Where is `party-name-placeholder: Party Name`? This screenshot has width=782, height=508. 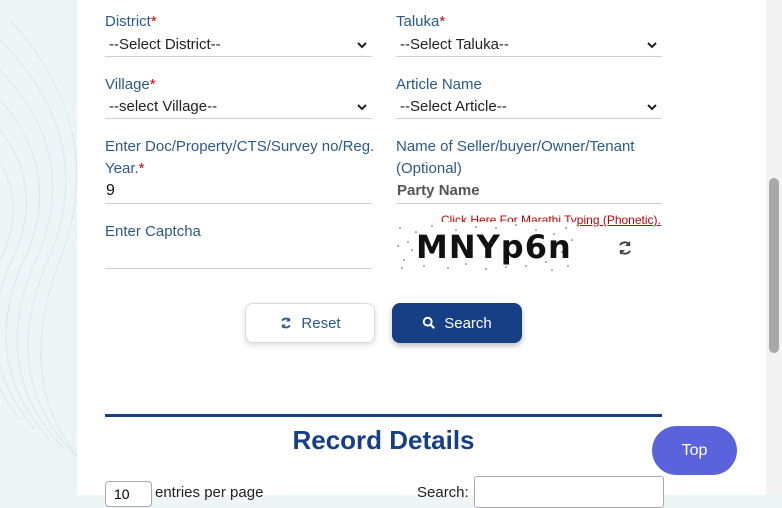 party-name-placeholder: Party Name is located at coordinates (438, 190).